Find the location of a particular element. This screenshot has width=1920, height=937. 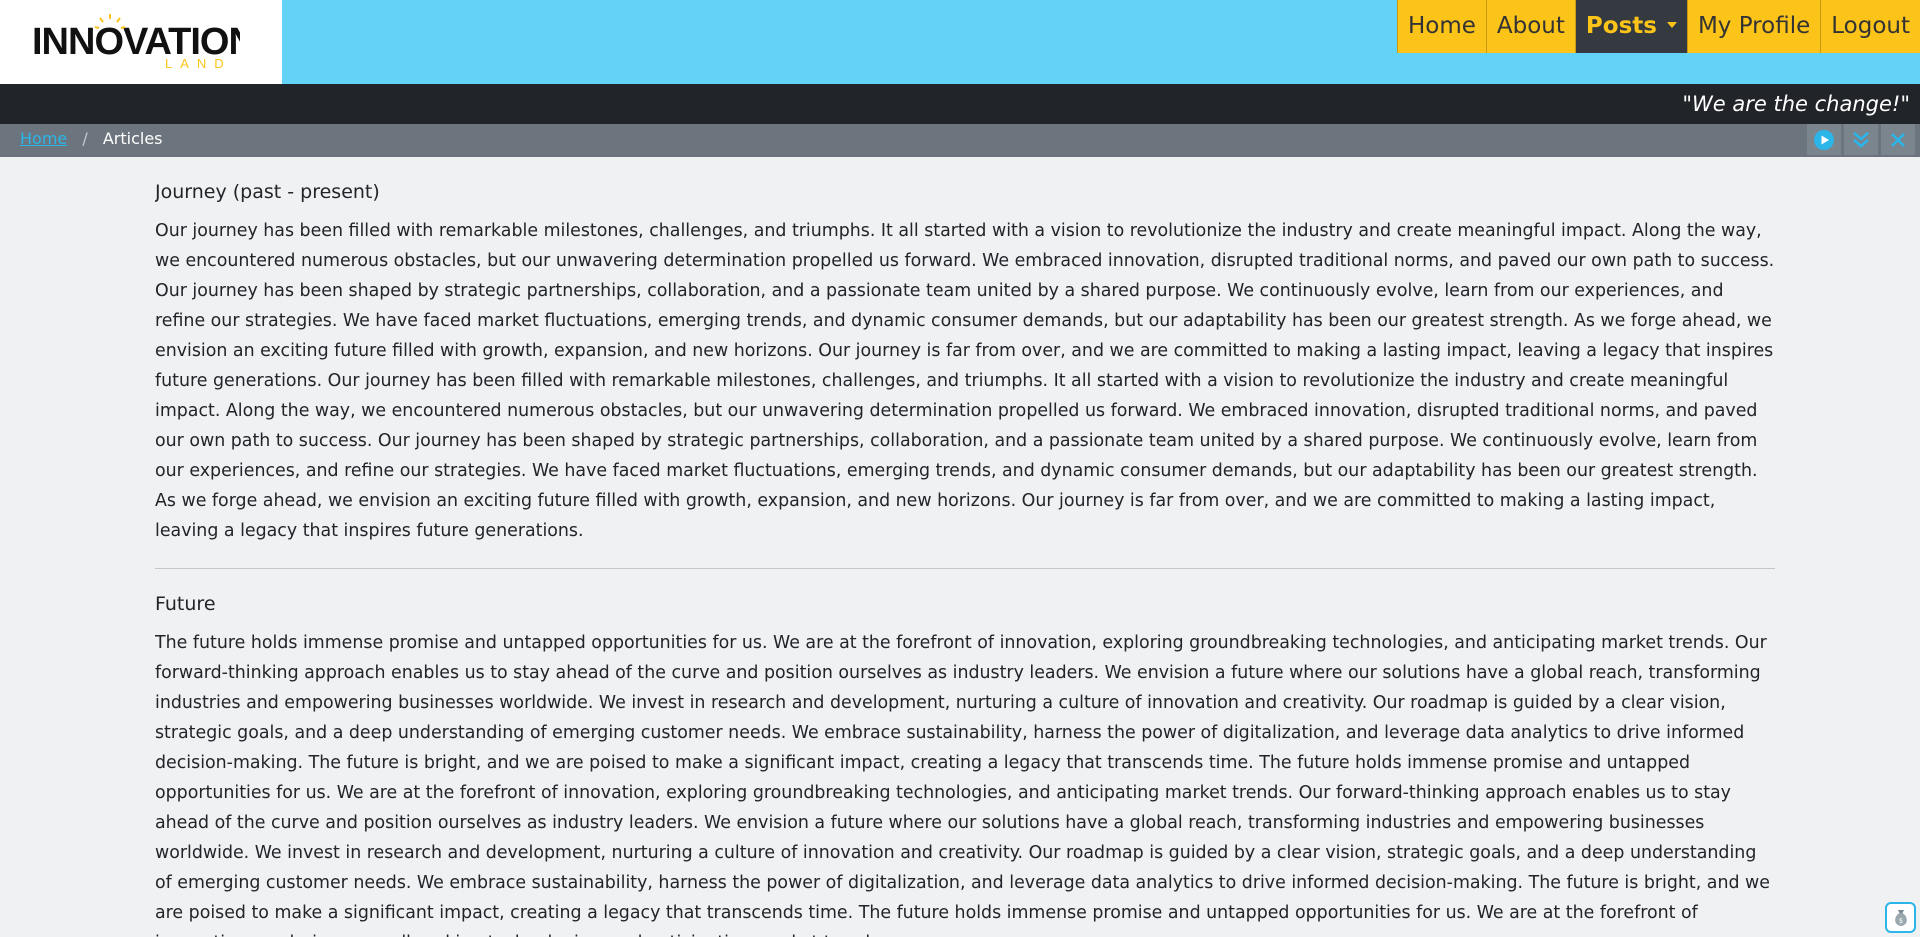

section-title: Journey (past - present) is located at coordinates (267, 192).